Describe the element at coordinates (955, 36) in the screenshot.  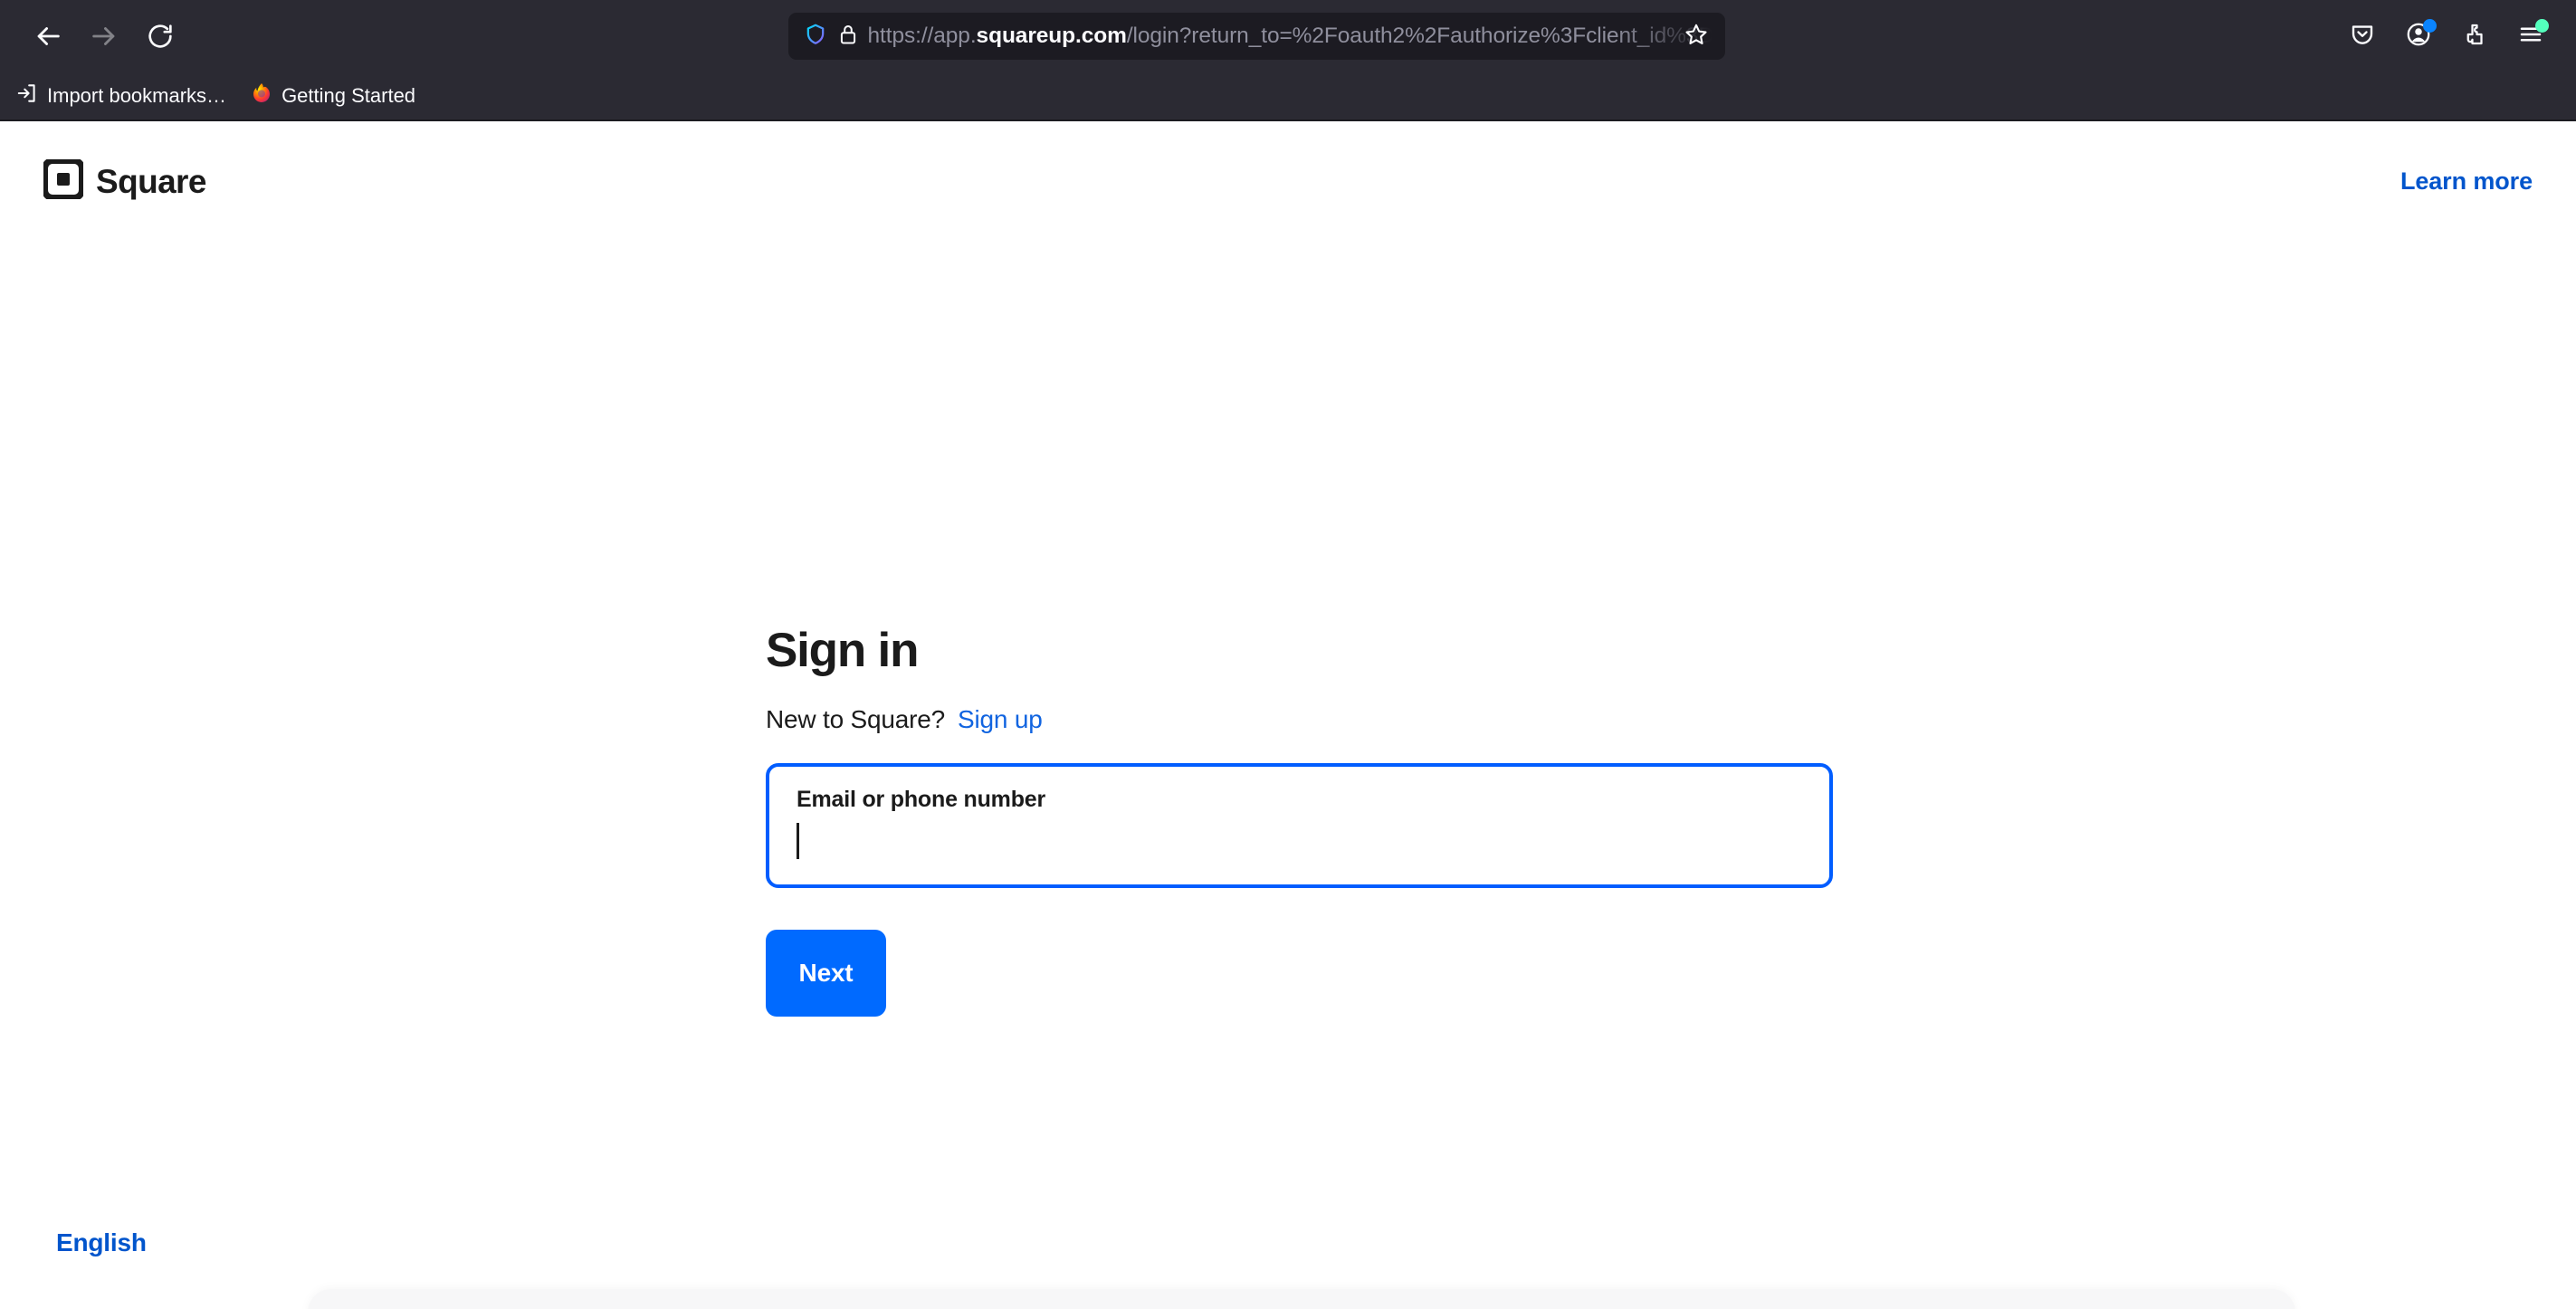
I see `url-subdomain: app.` at that location.